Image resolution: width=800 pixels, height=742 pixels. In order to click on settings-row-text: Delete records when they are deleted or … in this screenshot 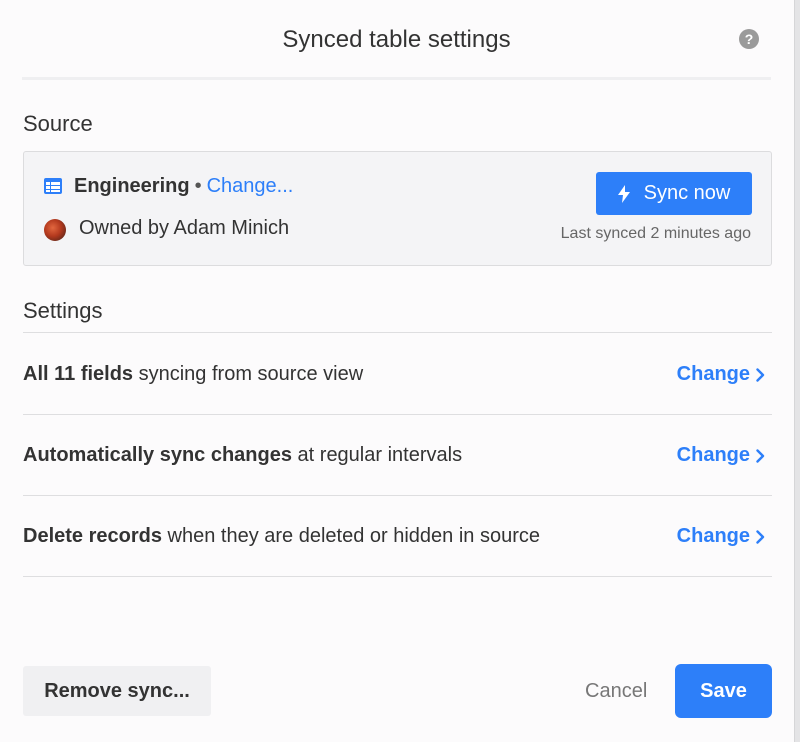, I will do `click(281, 536)`.